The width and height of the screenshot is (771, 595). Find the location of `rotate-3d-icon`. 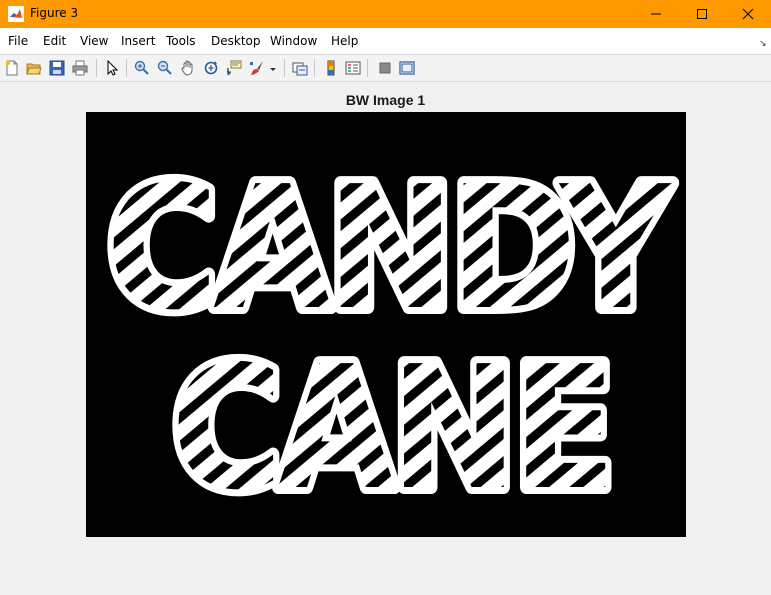

rotate-3d-icon is located at coordinates (211, 68).